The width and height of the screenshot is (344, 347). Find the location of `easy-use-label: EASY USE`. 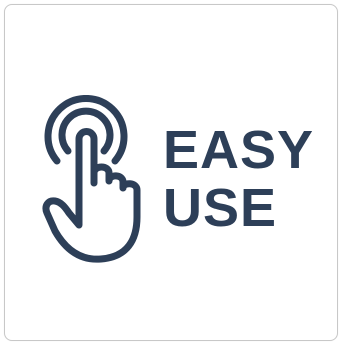

easy-use-label: EASY USE is located at coordinates (238, 179).